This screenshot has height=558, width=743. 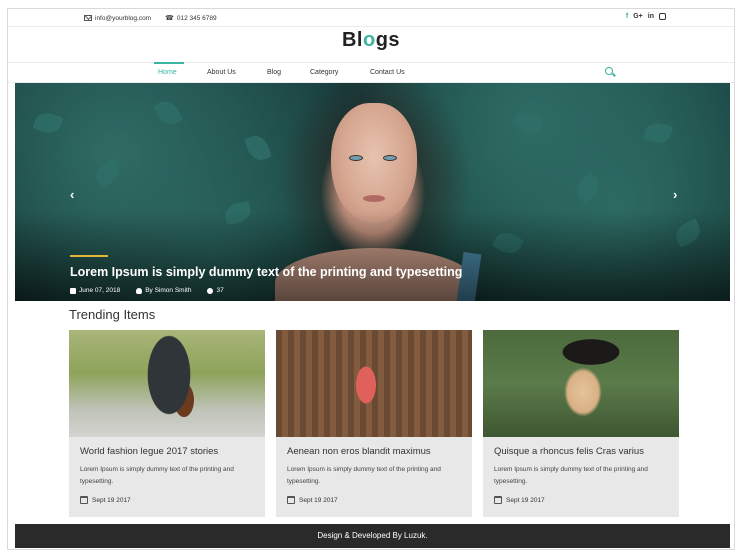 What do you see at coordinates (220, 290) in the screenshot?
I see `hero-comments-count: 37` at bounding box center [220, 290].